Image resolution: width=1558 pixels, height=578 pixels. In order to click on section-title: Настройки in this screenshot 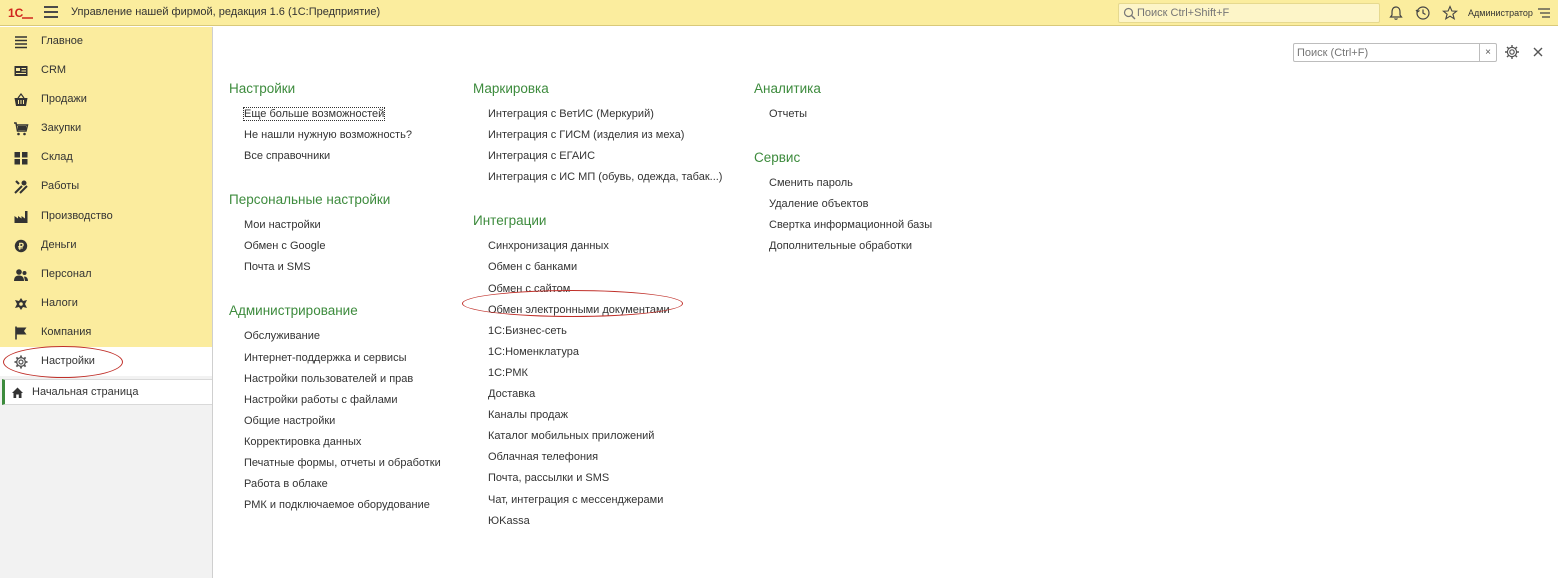, I will do `click(262, 88)`.